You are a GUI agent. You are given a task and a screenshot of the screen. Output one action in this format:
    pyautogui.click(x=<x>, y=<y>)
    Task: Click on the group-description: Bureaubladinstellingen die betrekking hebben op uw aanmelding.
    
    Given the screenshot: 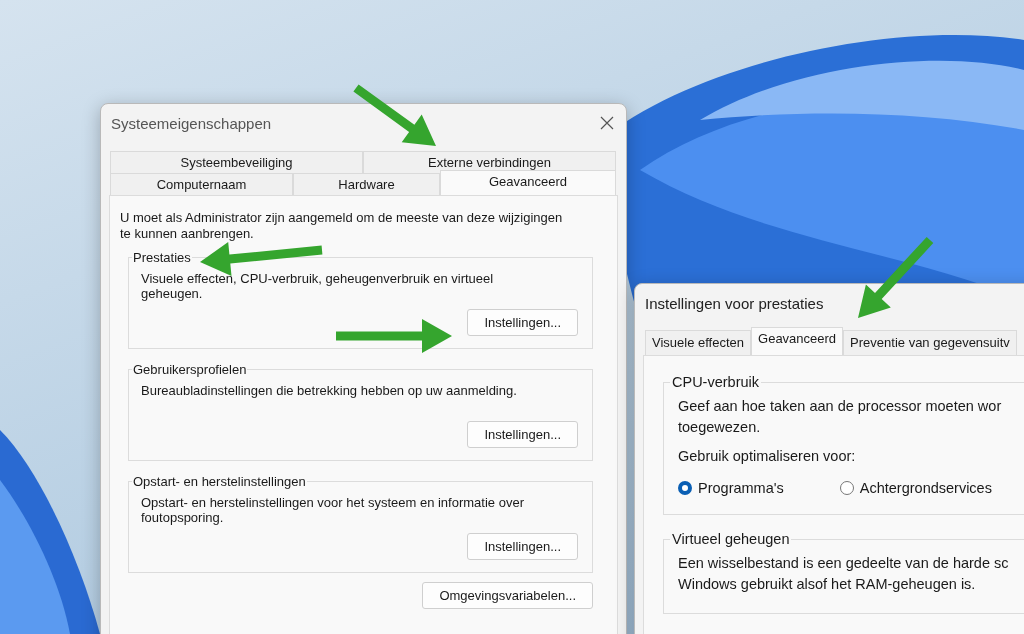 What is the action you would take?
    pyautogui.click(x=329, y=391)
    